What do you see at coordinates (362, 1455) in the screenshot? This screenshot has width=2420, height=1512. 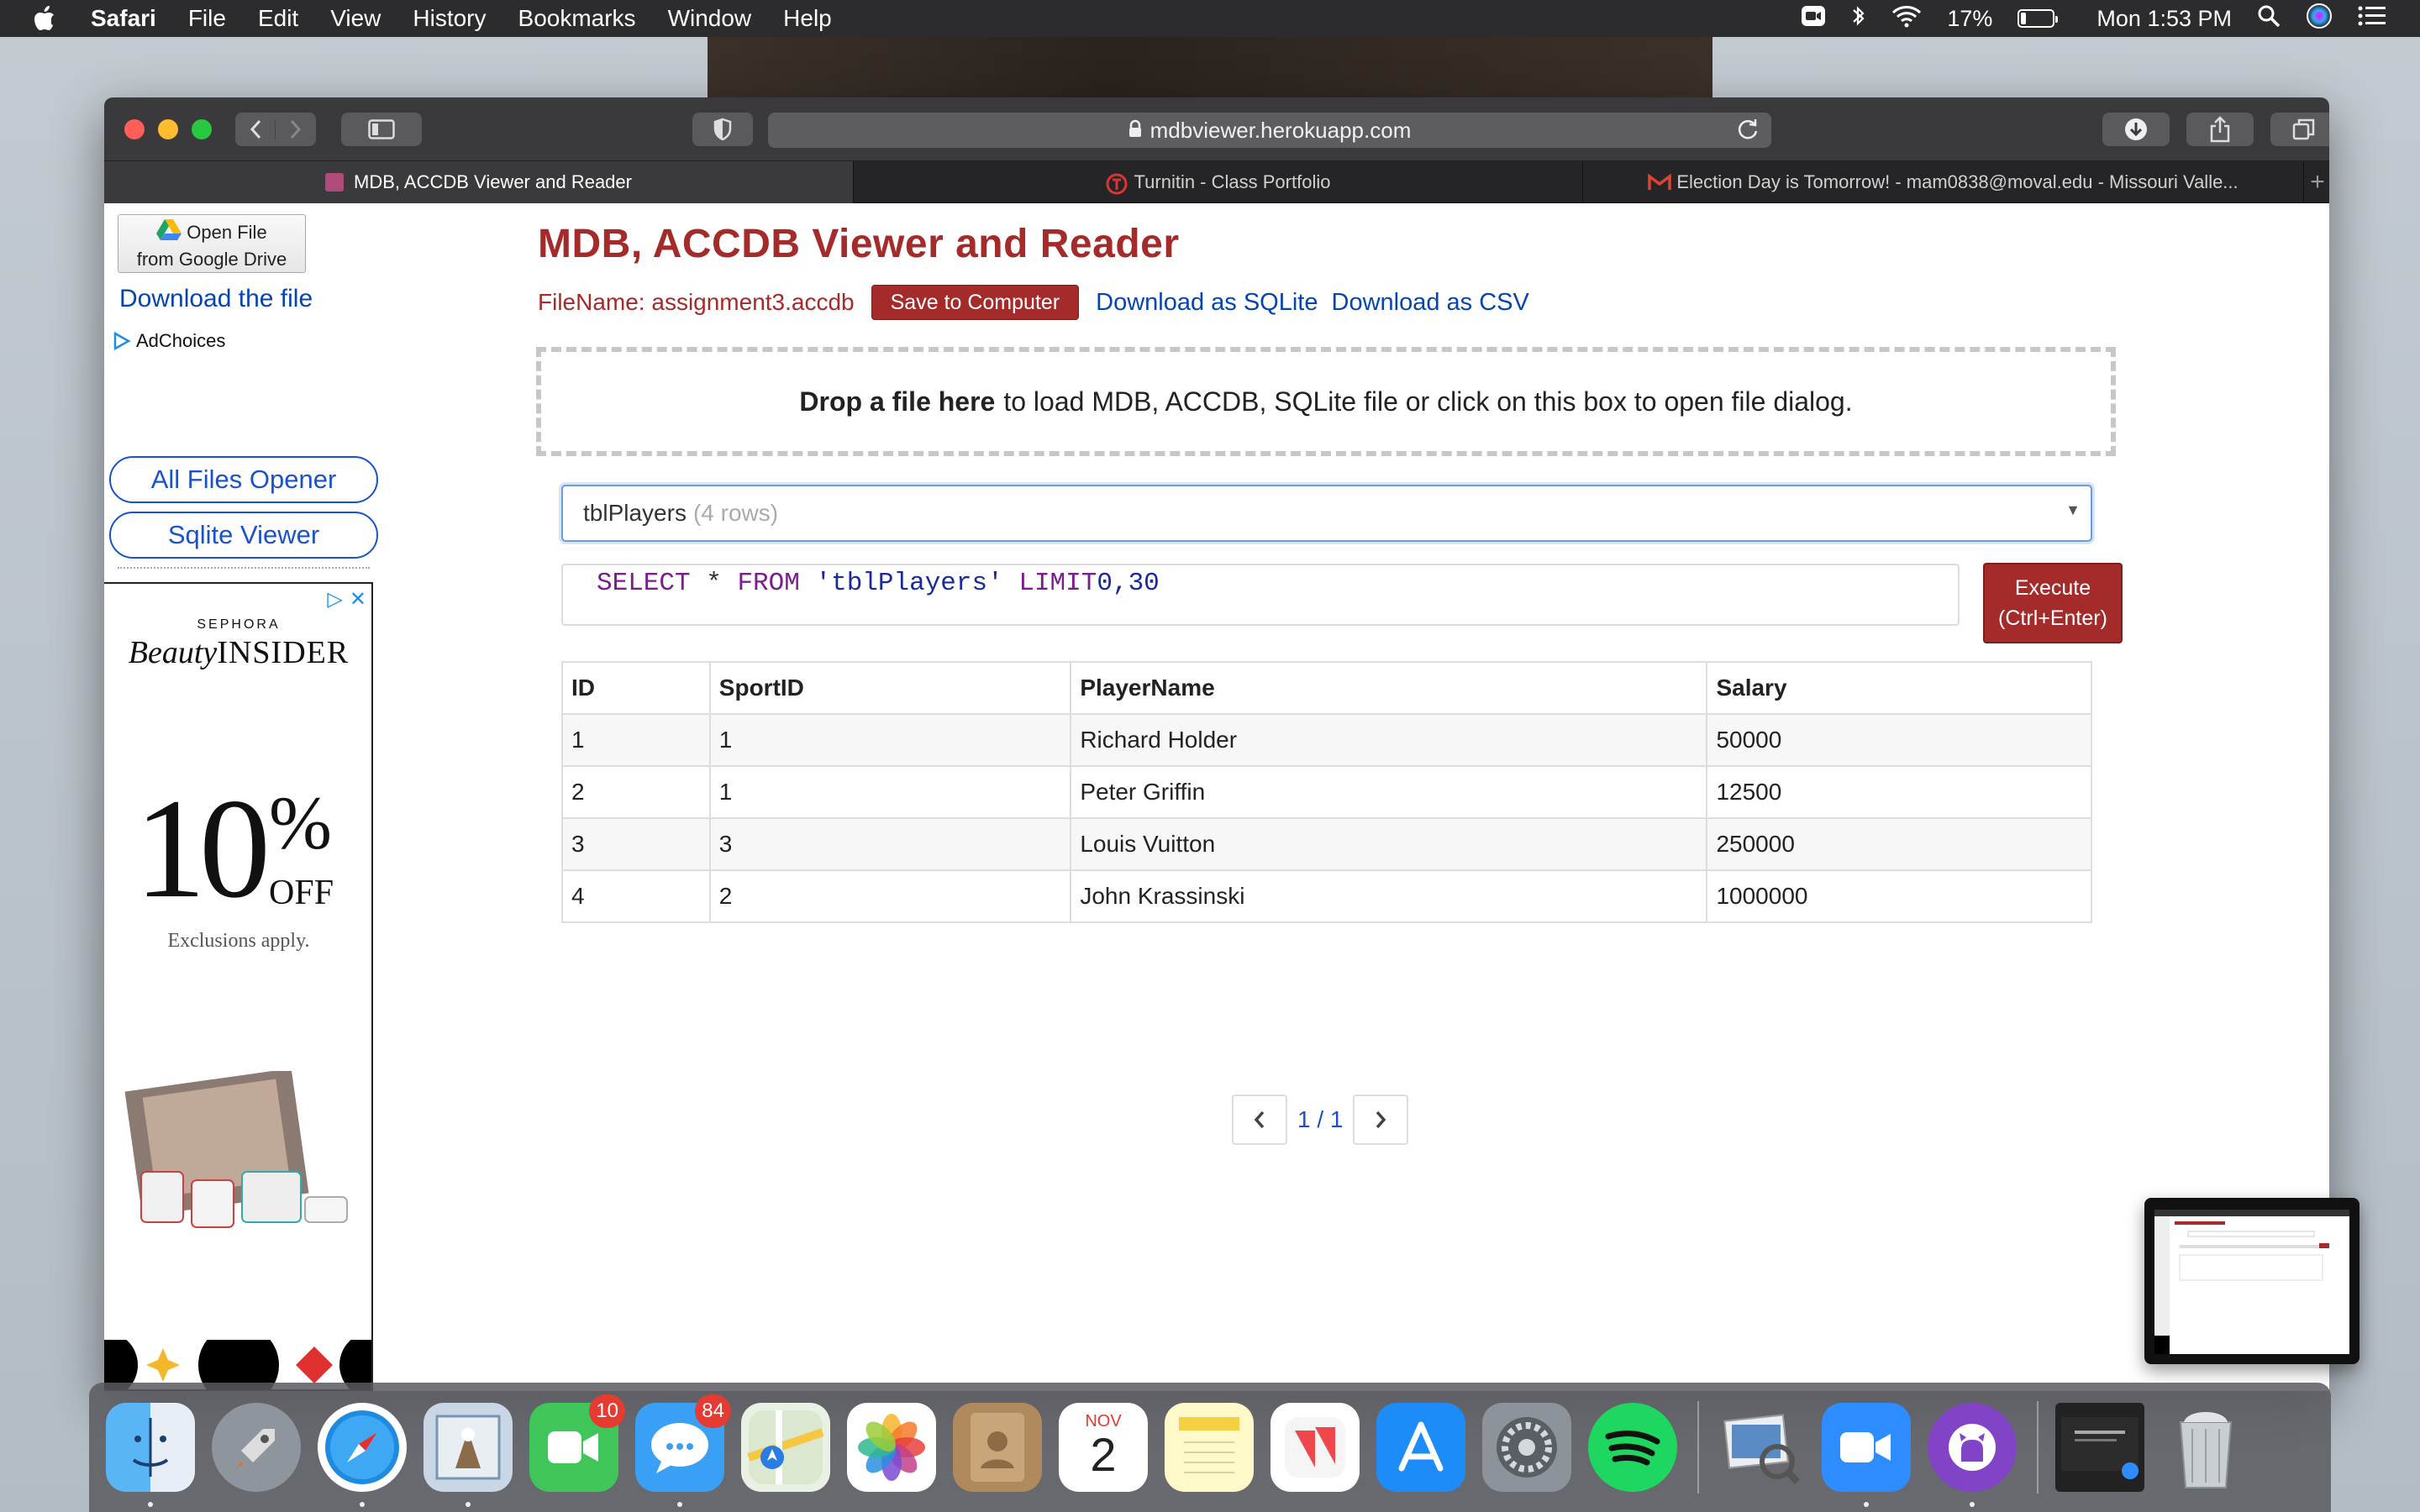 I see `safari-icon` at bounding box center [362, 1455].